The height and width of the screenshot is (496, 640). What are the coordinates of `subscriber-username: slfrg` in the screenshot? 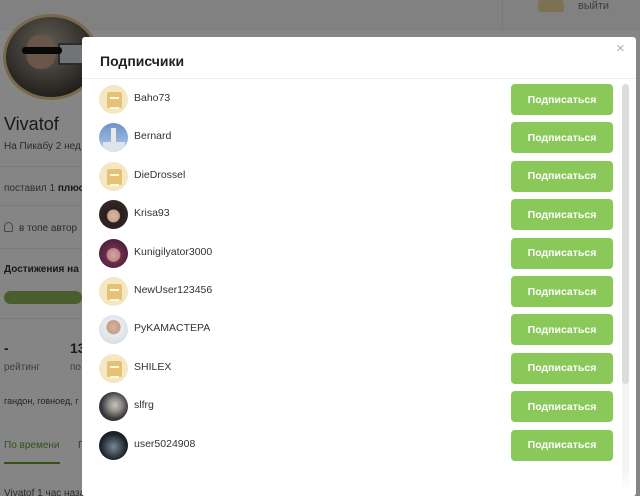 It's located at (144, 405).